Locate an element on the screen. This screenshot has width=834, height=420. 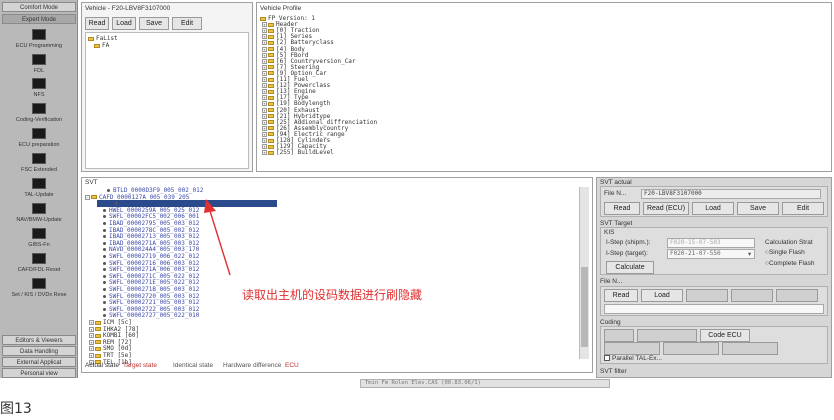
code-ecu-button: Code ECU is located at coordinates (725, 335).